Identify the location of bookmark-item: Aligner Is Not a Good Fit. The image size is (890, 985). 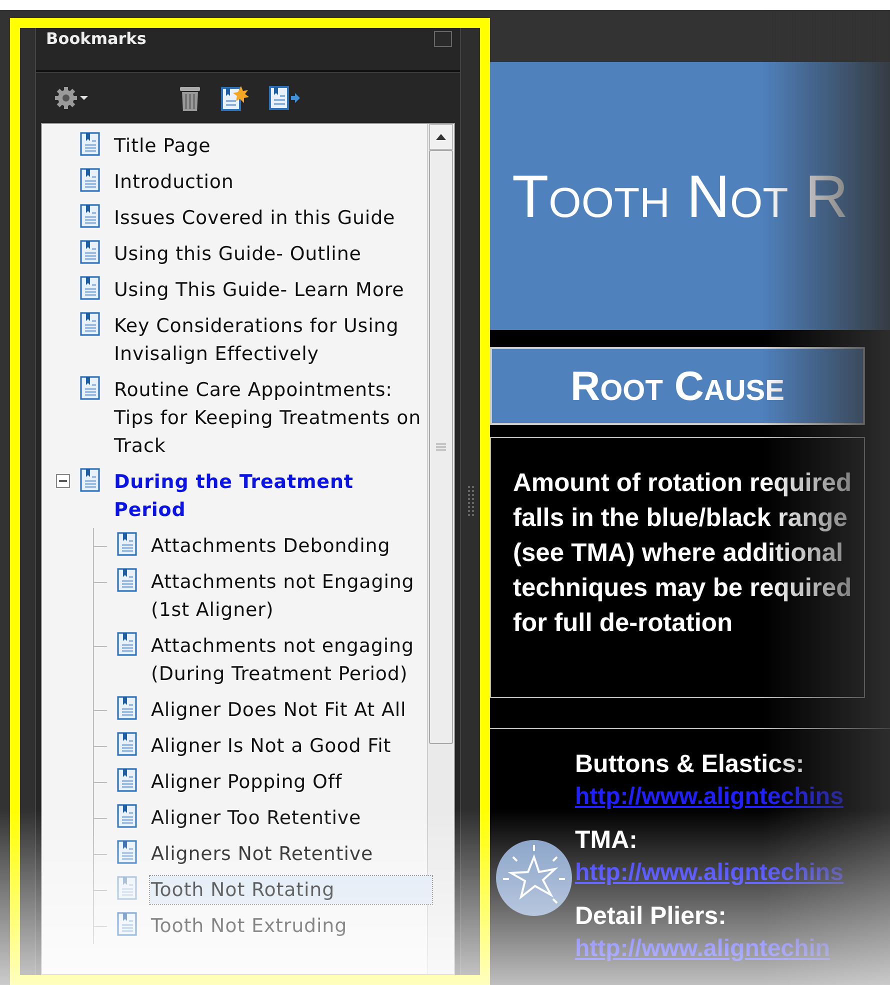
(271, 746).